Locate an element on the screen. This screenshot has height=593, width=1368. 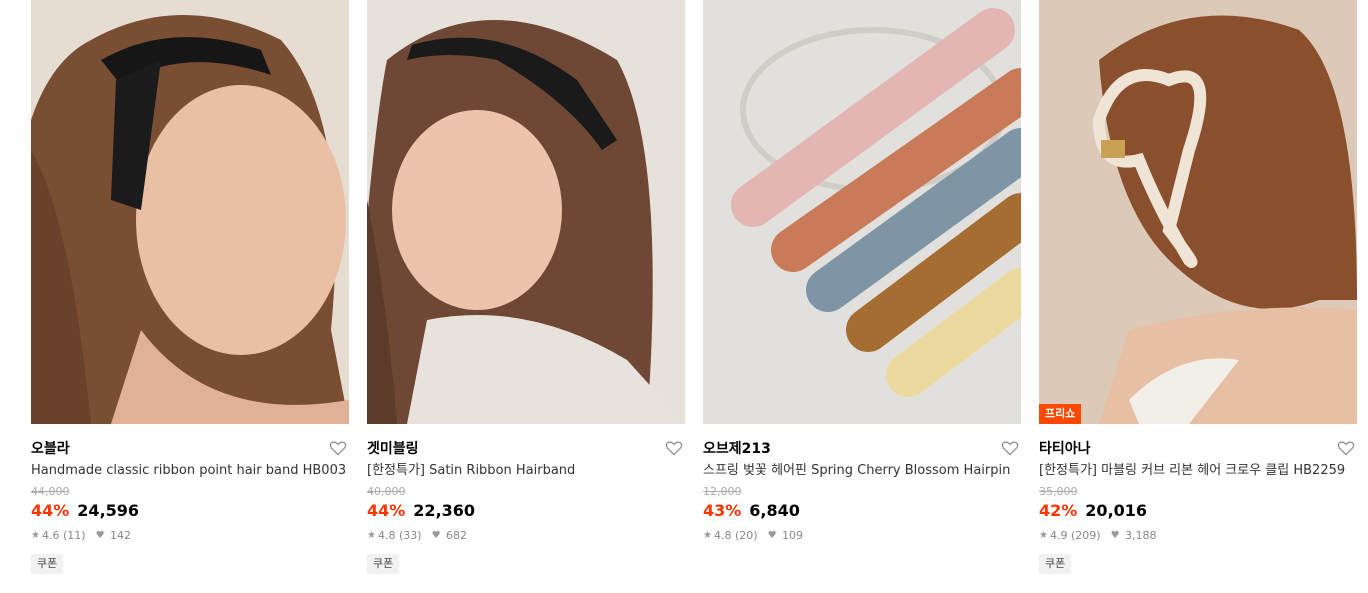
review-count: (33) is located at coordinates (410, 535).